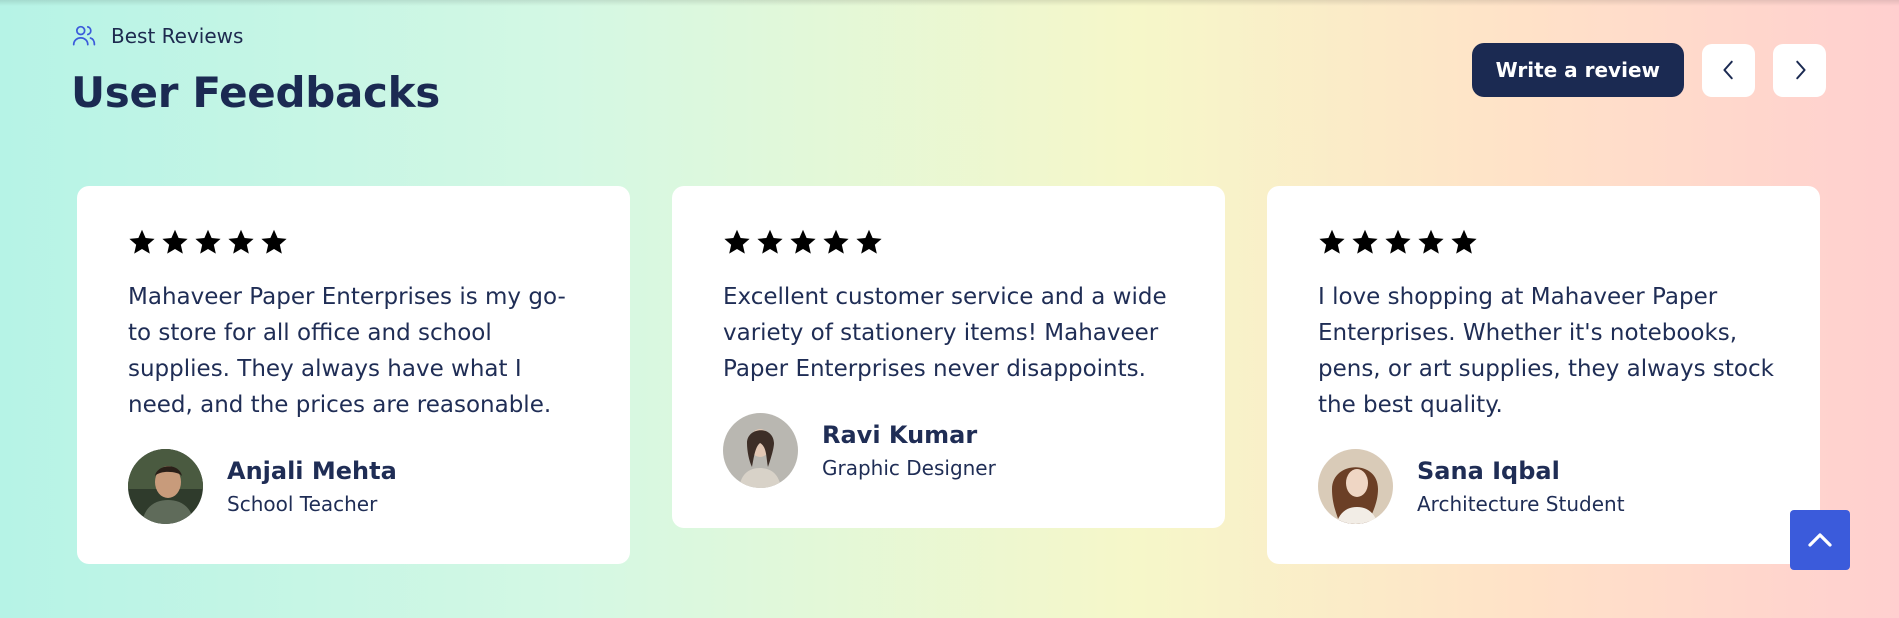 The width and height of the screenshot is (1899, 618). I want to click on chevron-left-icon, so click(1727, 70).